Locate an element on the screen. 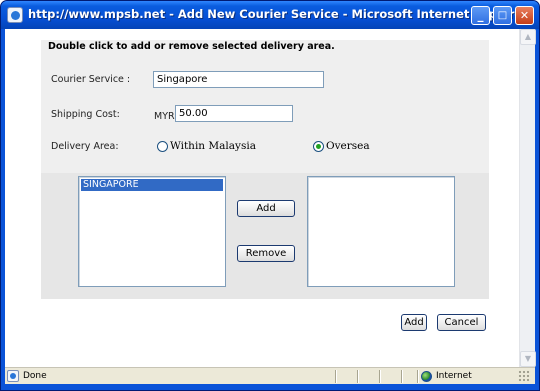 The height and width of the screenshot is (391, 540). internet-globe-icon is located at coordinates (426, 376).